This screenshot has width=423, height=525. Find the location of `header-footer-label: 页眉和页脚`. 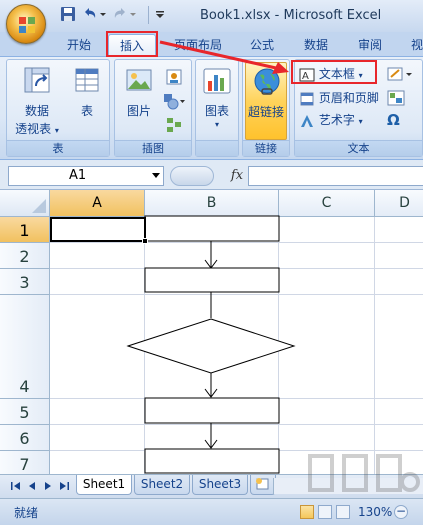

header-footer-label: 页眉和页脚 is located at coordinates (348, 98).